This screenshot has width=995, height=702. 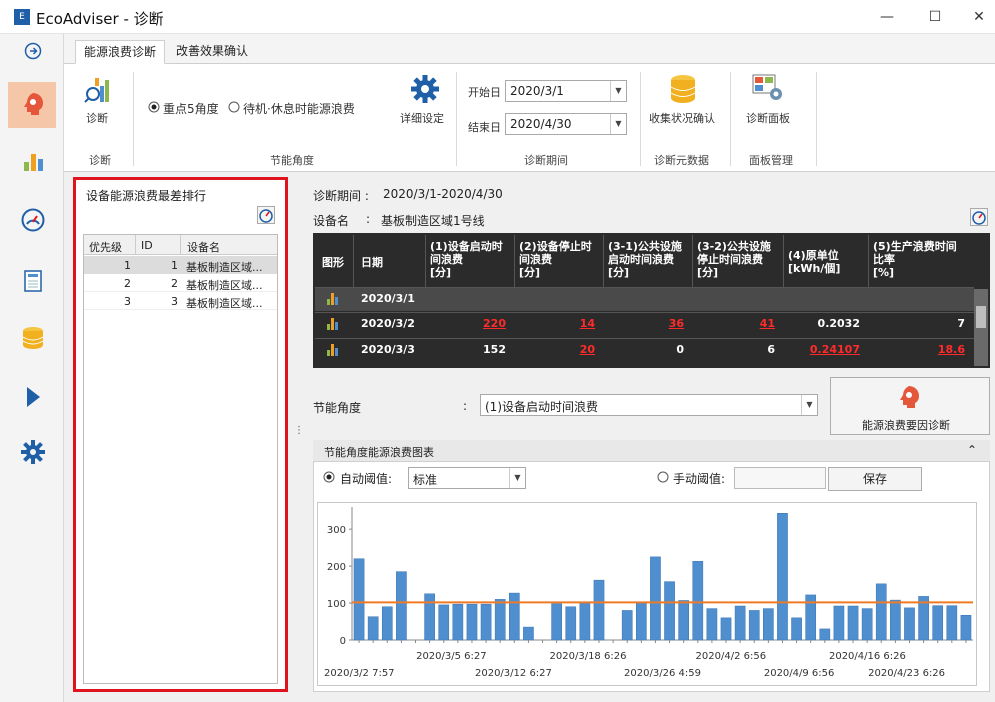 What do you see at coordinates (97, 90) in the screenshot?
I see `diagnose-icon` at bounding box center [97, 90].